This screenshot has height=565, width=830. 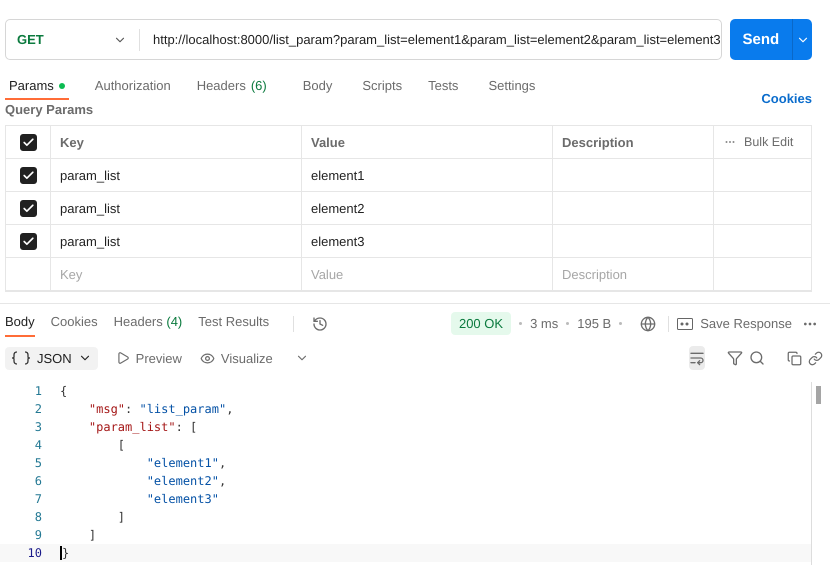 I want to click on request-tab: Params, so click(x=37, y=89).